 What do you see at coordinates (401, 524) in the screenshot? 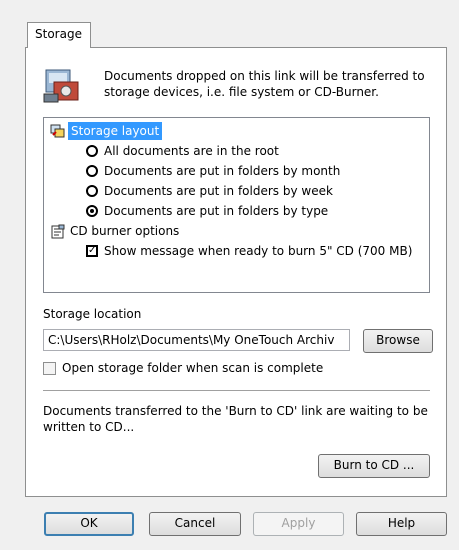
I see `help-button: Help` at bounding box center [401, 524].